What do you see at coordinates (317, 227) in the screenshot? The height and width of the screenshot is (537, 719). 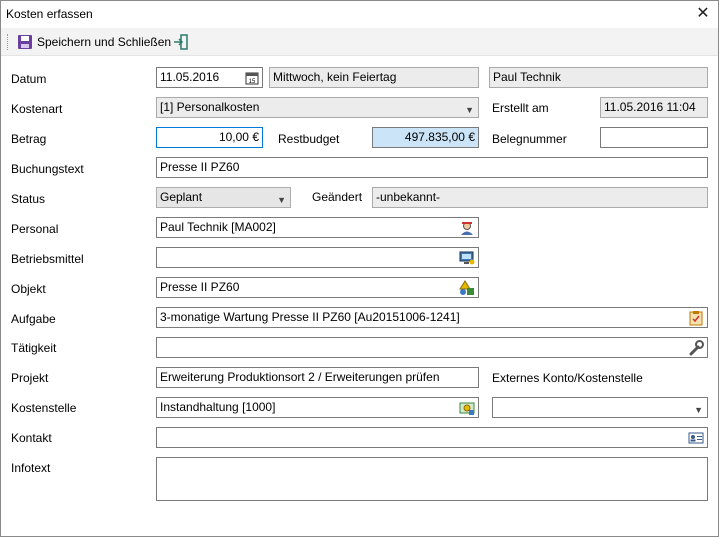 I see `personal-field: Paul Technik [MA002]` at bounding box center [317, 227].